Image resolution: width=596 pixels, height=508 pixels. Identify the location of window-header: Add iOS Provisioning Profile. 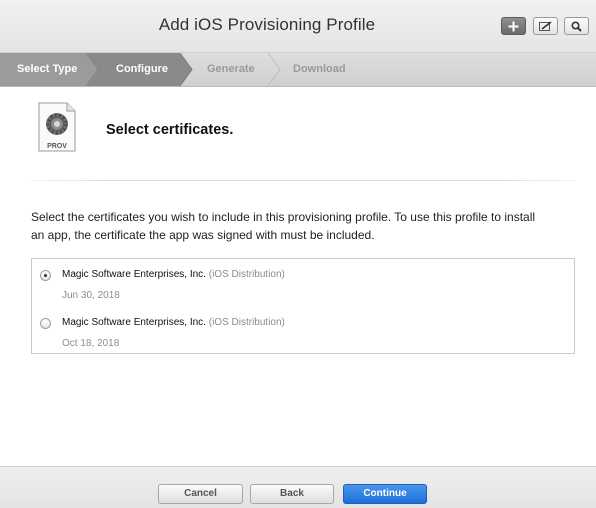
(298, 26).